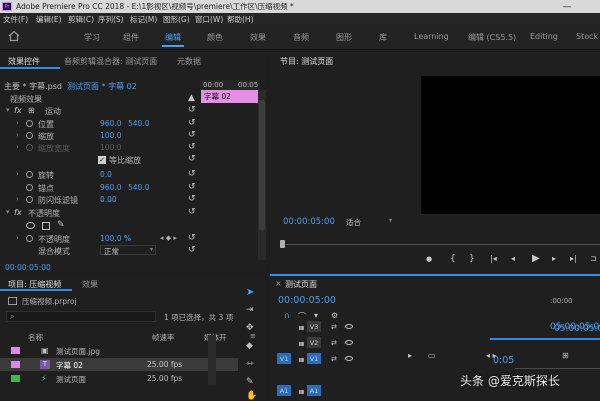  I want to click on blend-mode-dropdown: 正常 ▾, so click(128, 250).